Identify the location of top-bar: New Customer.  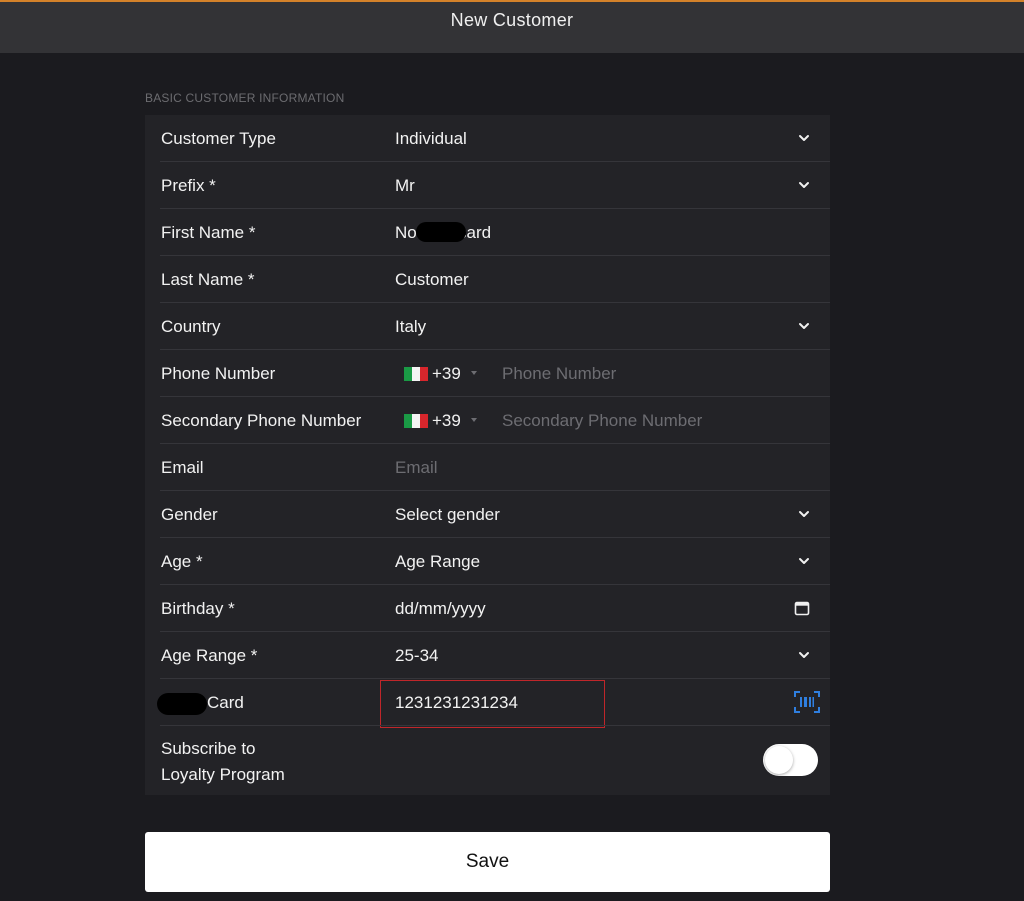
(512, 26).